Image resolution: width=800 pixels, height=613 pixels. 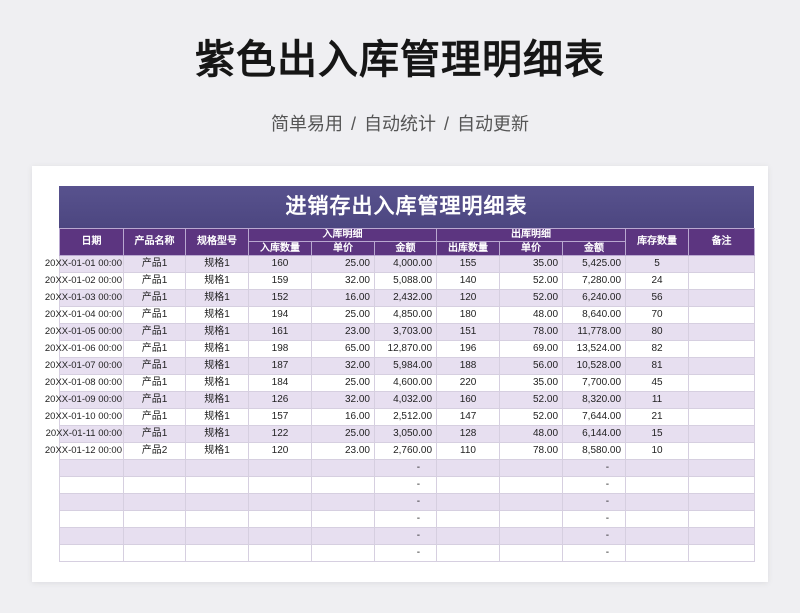 What do you see at coordinates (84, 332) in the screenshot?
I see `date-cell: 20XX-01-05 00:00` at bounding box center [84, 332].